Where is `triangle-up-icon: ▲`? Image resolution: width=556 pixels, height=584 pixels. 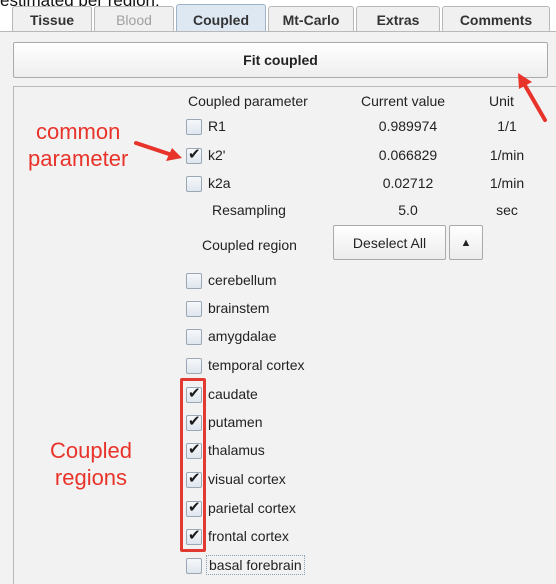 triangle-up-icon: ▲ is located at coordinates (466, 242).